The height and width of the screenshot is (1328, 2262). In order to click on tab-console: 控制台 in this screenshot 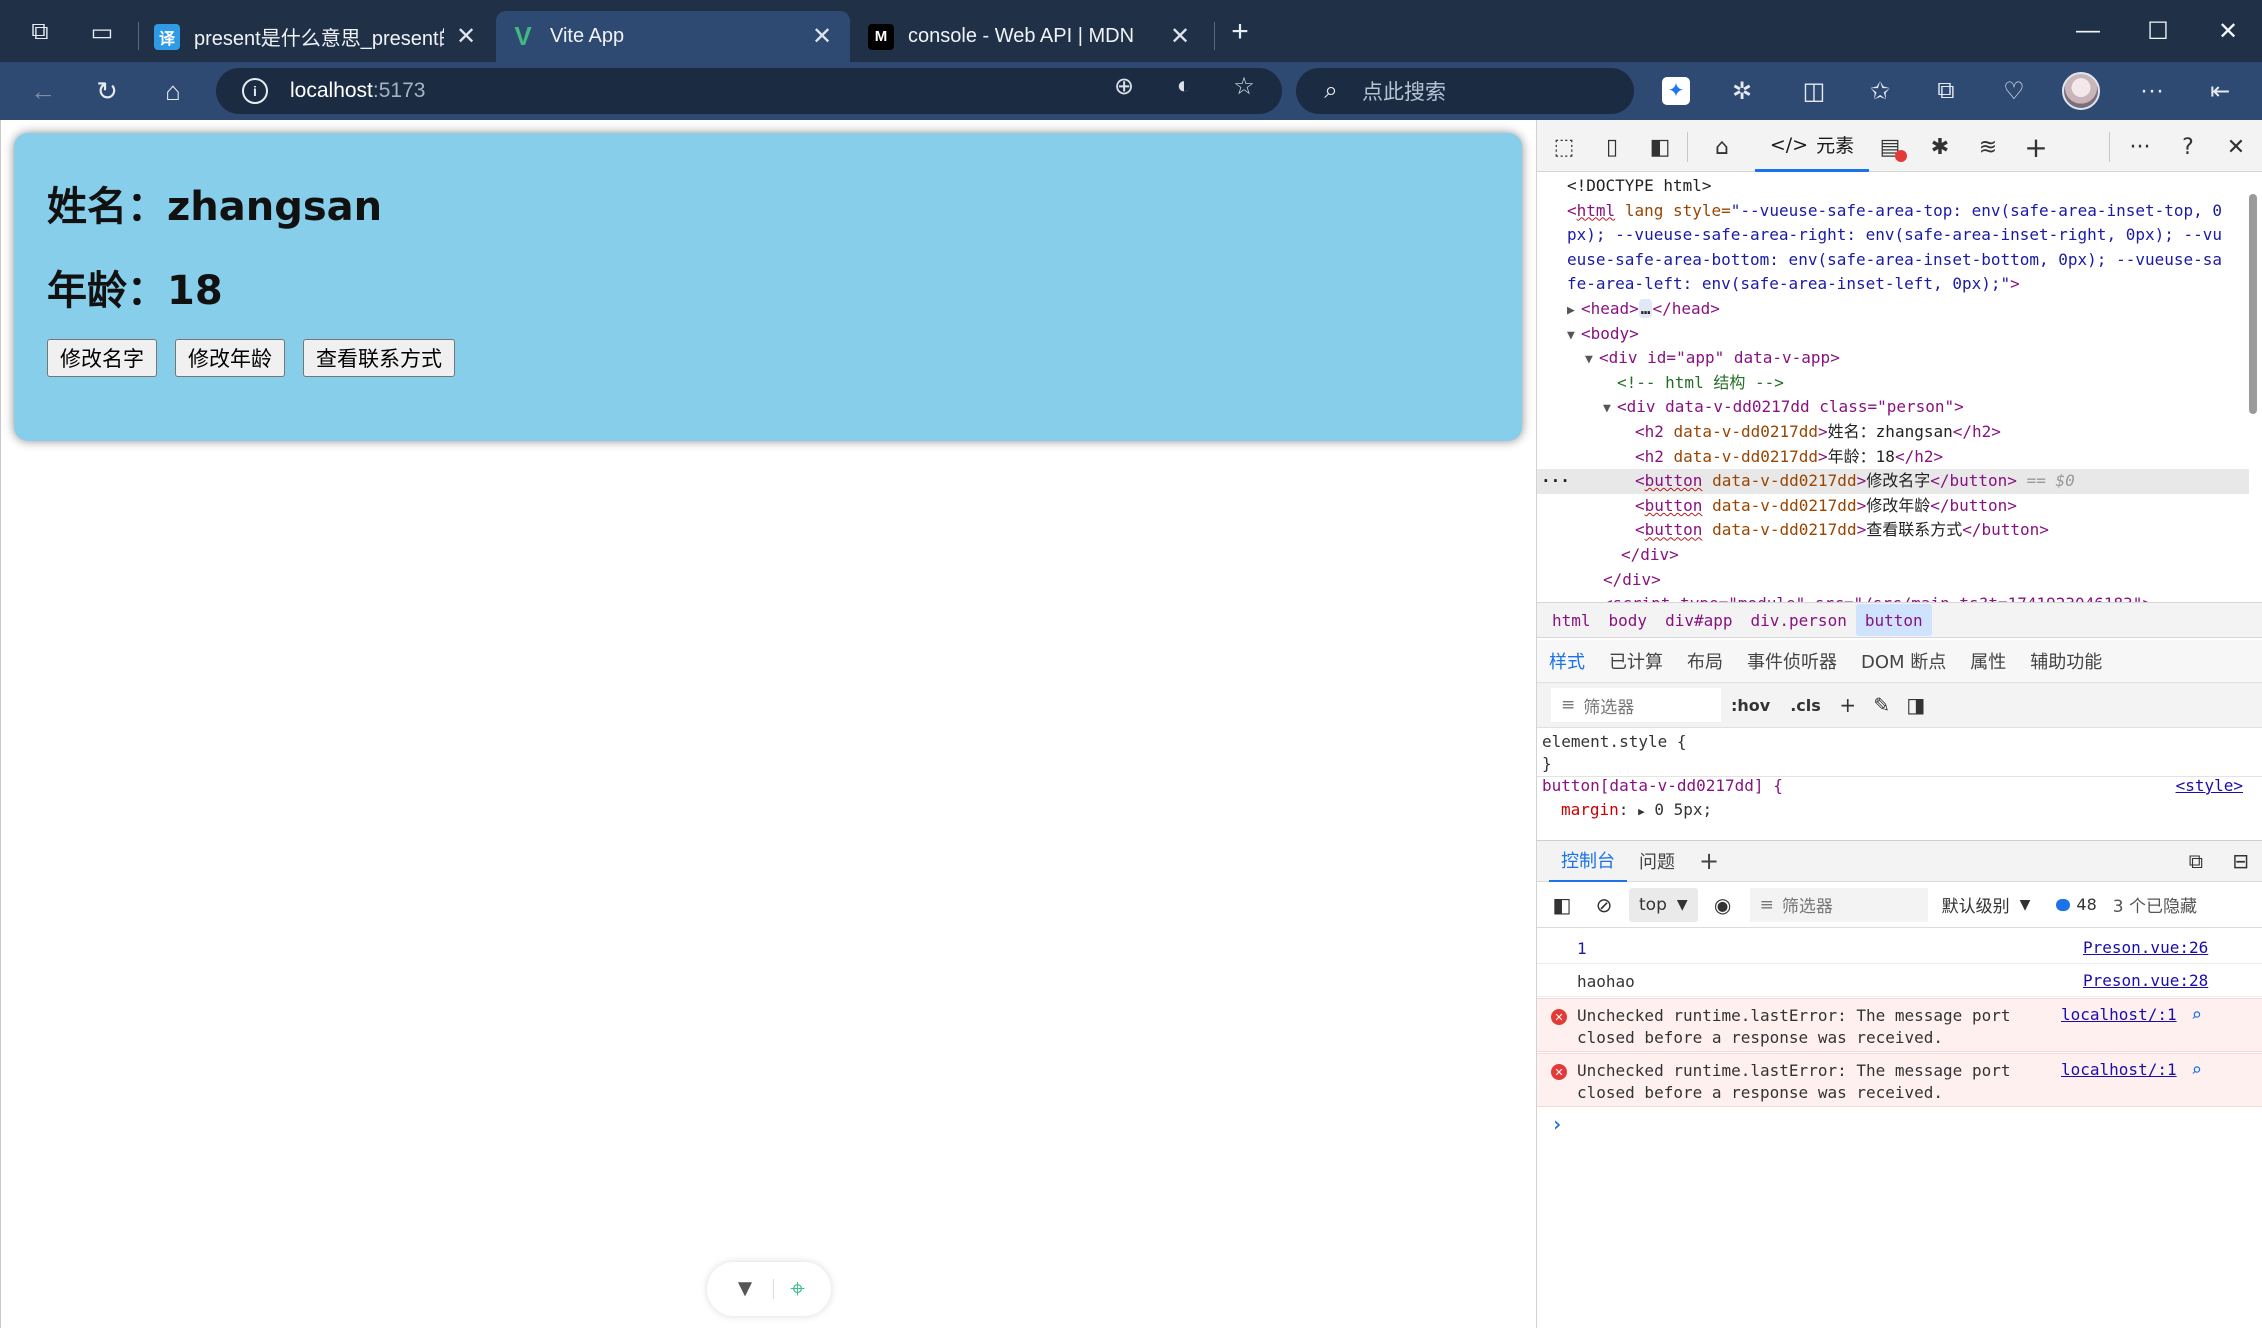, I will do `click(1588, 861)`.